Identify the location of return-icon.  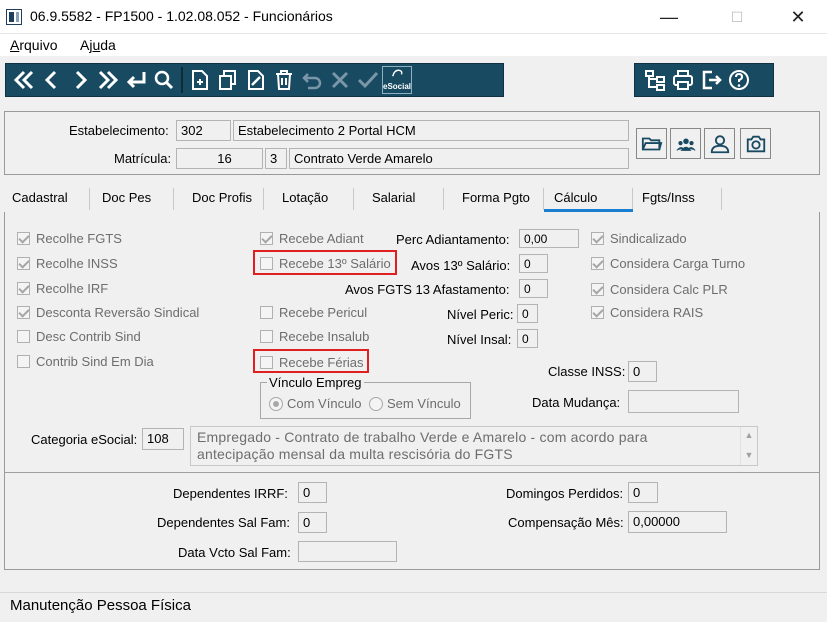
(136, 80).